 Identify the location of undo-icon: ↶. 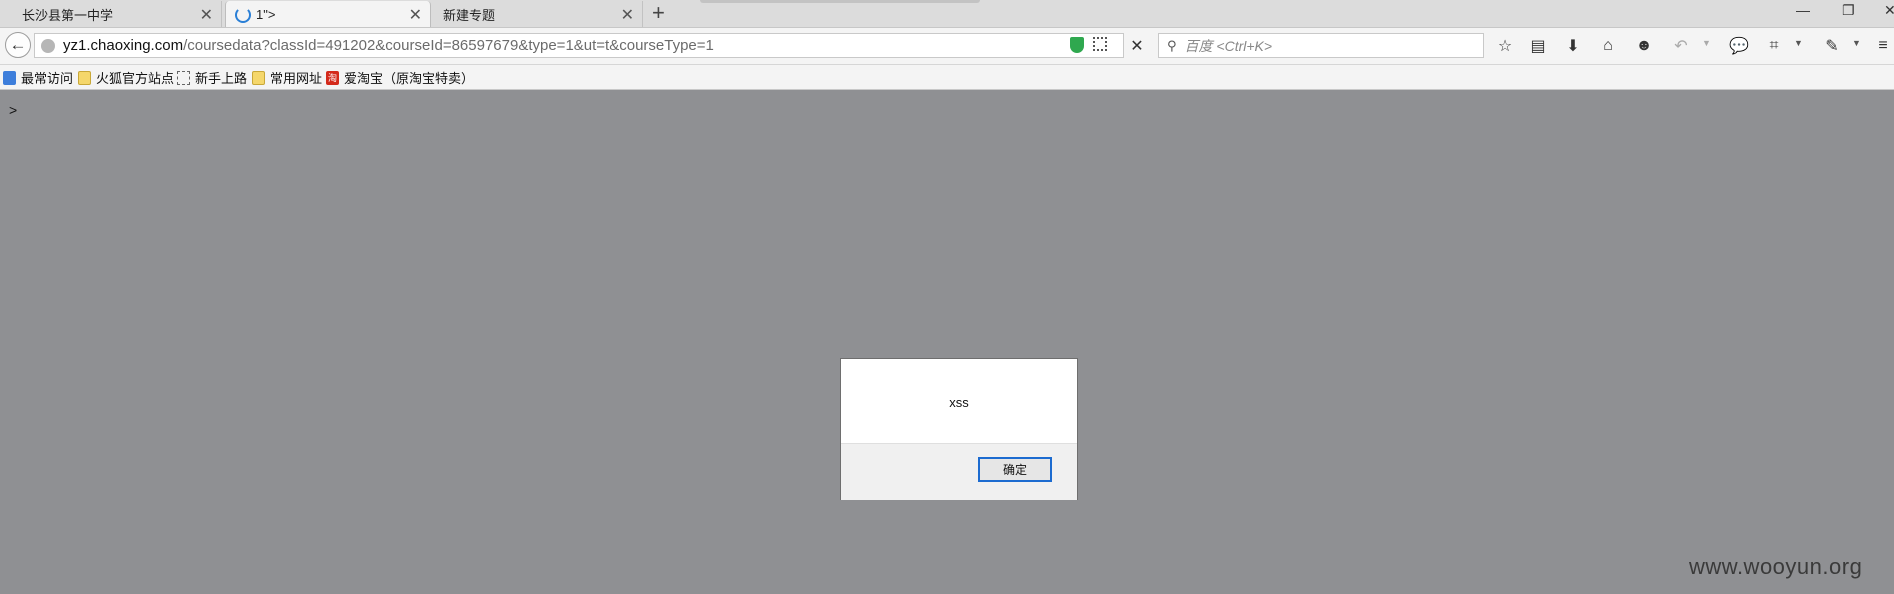
(1681, 46).